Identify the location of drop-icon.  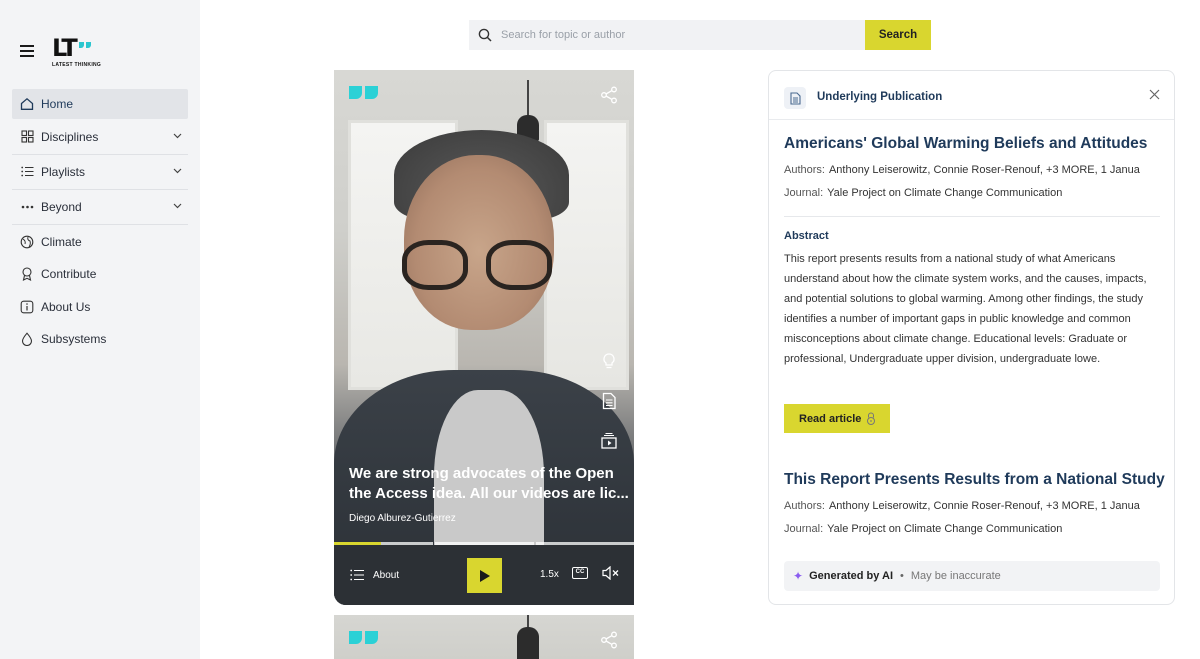
(27, 339).